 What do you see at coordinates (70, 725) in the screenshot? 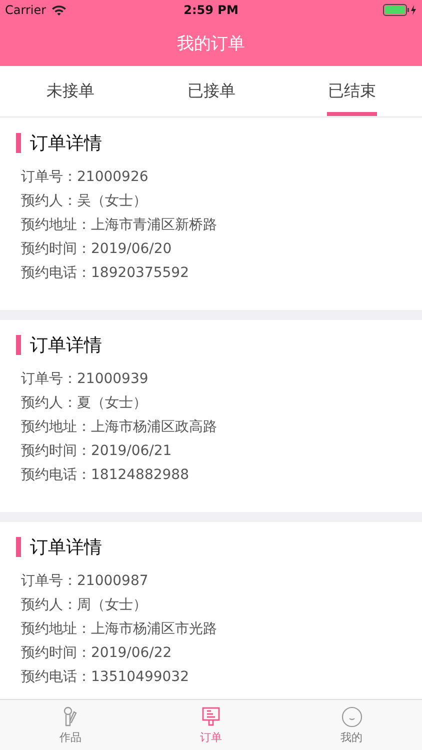
I see `tab-bar-item: 作品` at bounding box center [70, 725].